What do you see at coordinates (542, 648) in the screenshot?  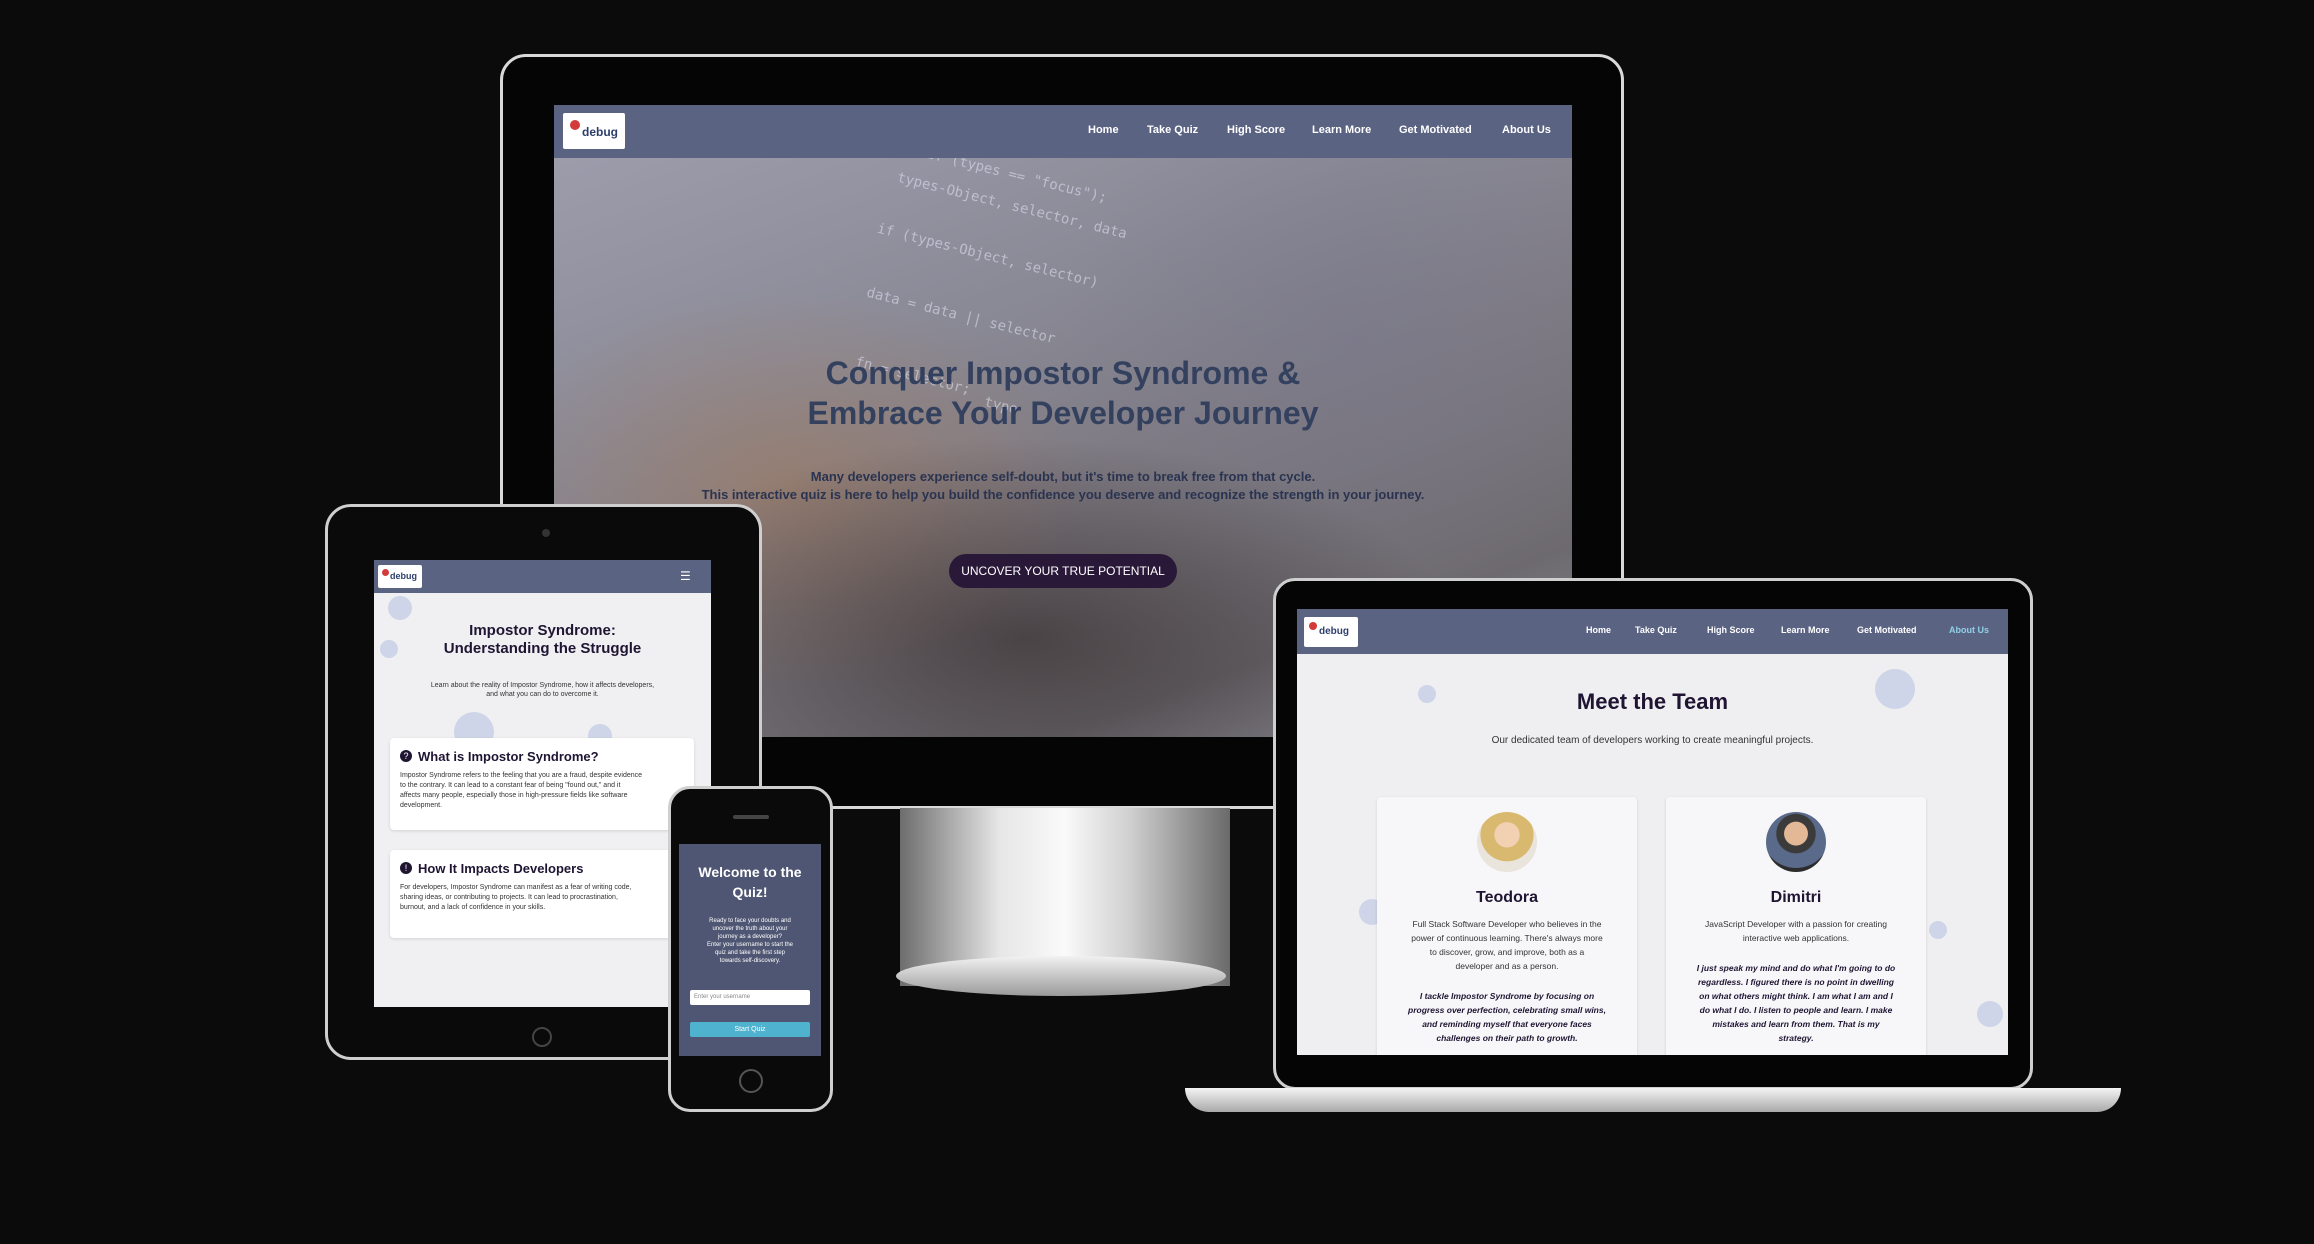 I see `tablet-title-line-2: Understanding the Struggle` at bounding box center [542, 648].